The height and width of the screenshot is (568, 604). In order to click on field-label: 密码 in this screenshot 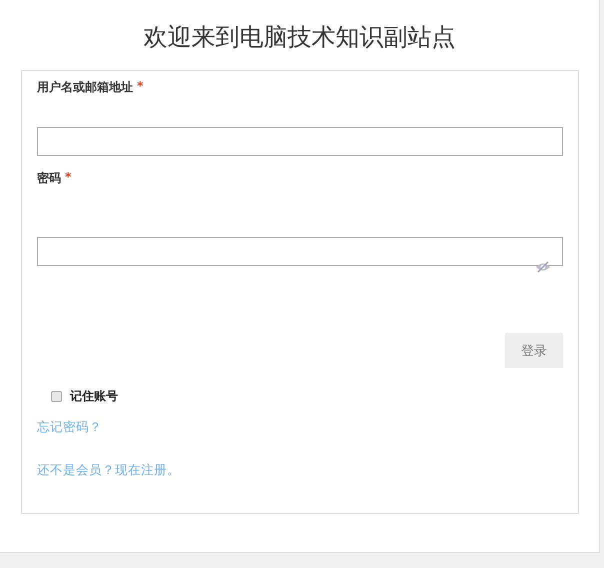, I will do `click(49, 178)`.